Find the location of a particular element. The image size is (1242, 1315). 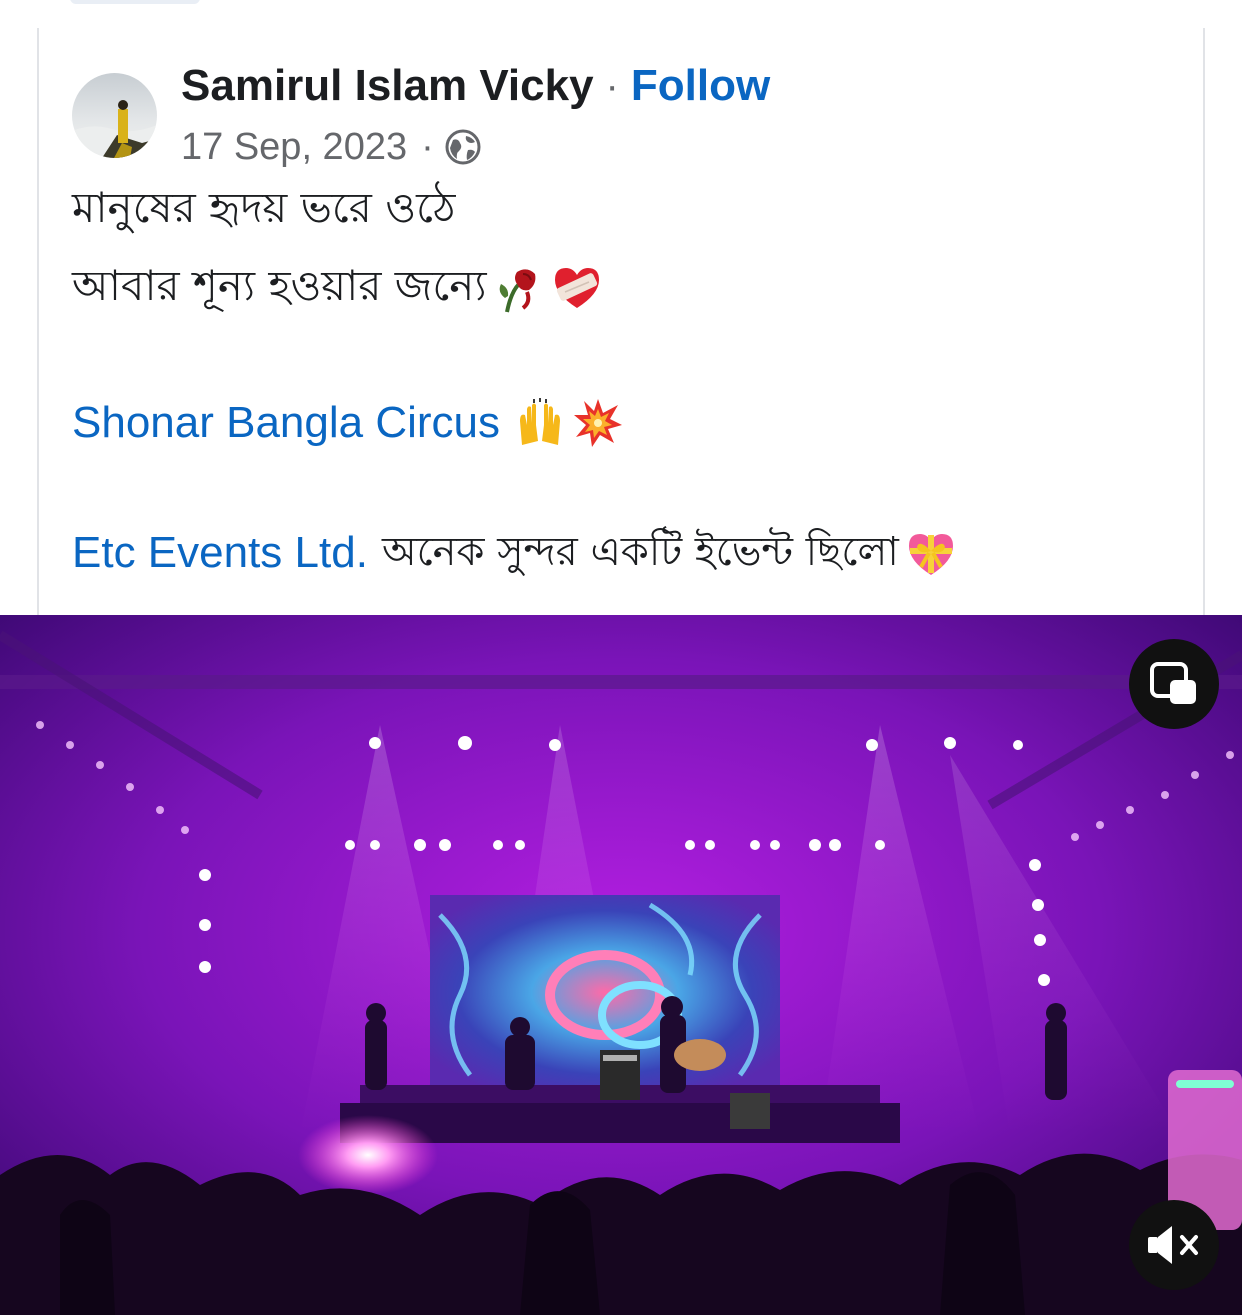

page-link-etc-events: Etc Events Ltd. is located at coordinates (220, 553).